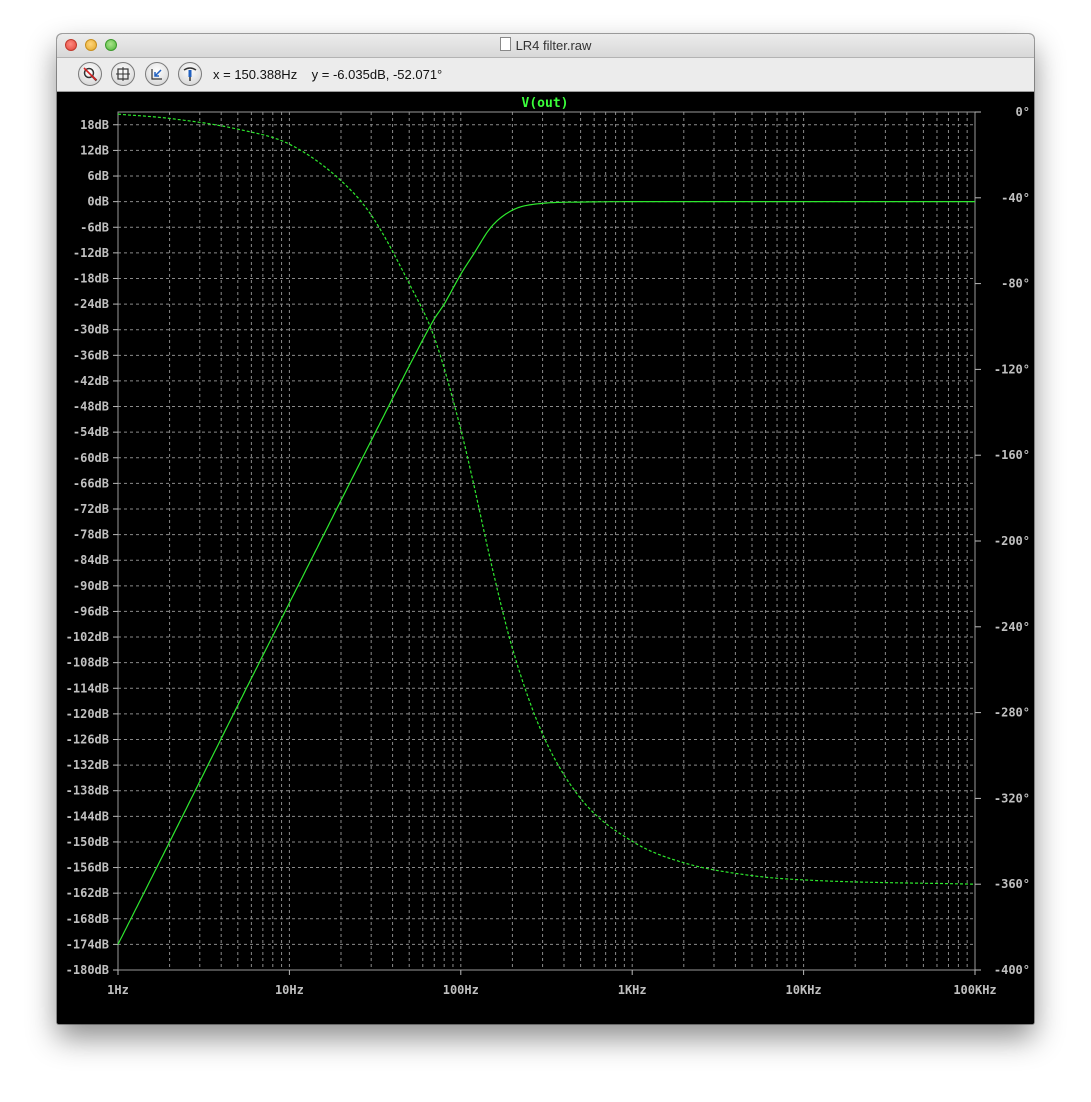  I want to click on autorange-icon, so click(123, 74).